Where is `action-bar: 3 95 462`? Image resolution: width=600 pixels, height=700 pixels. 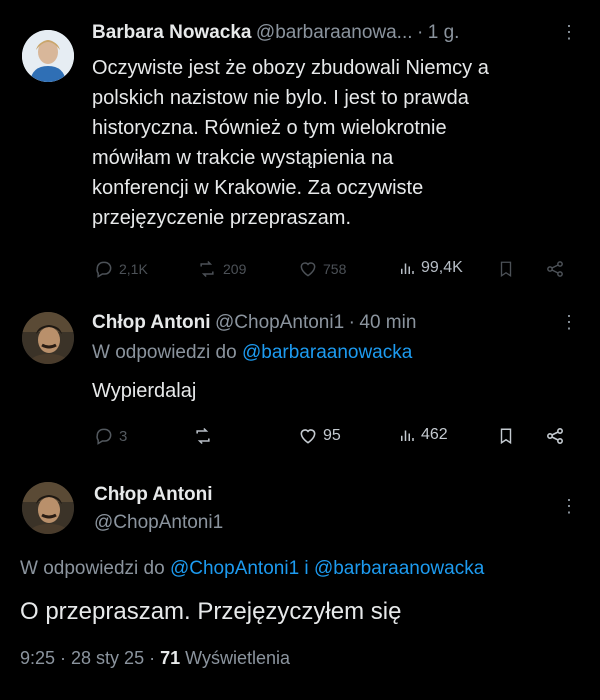 action-bar: 3 95 462 is located at coordinates (300, 437).